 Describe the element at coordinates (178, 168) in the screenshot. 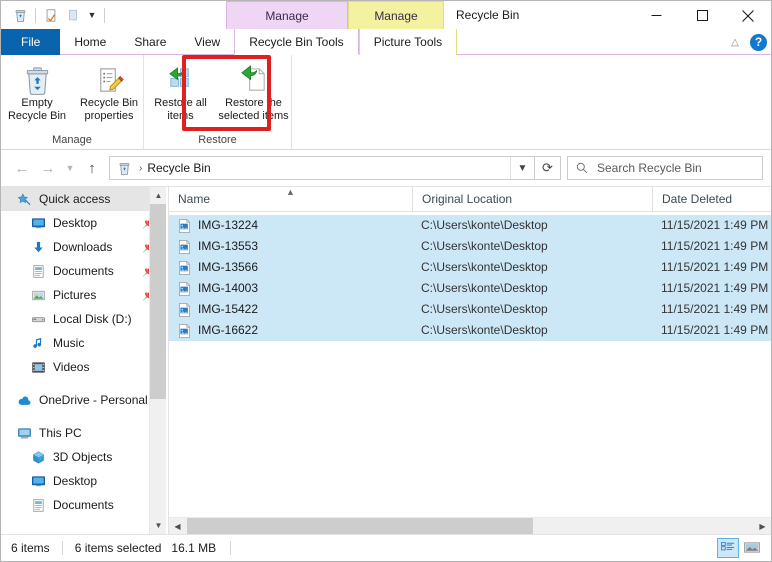

I see `breadcrumb-path: Recycle Bin` at that location.